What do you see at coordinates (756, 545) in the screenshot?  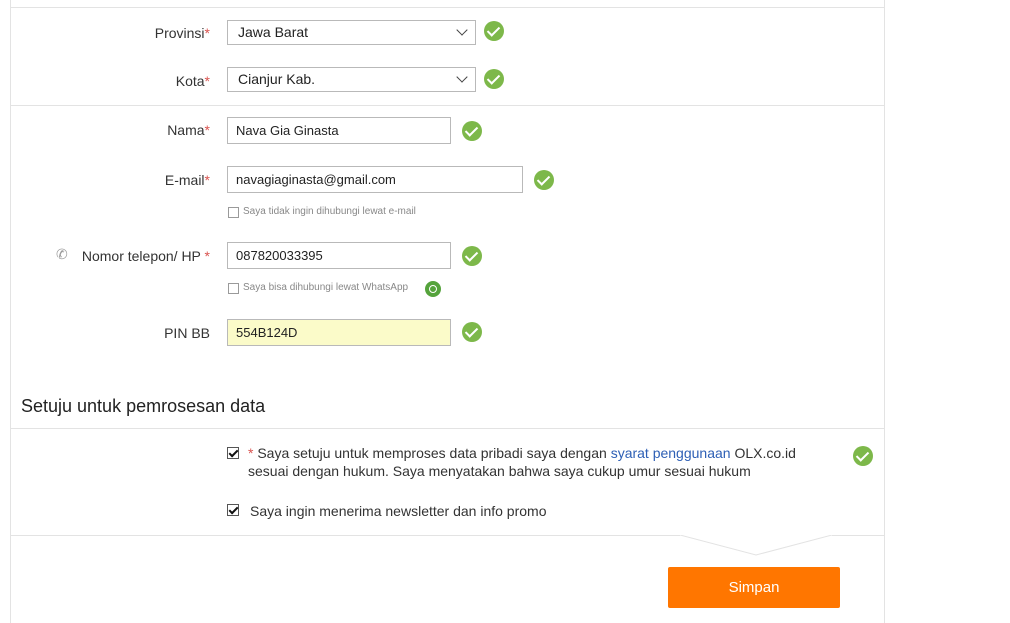 I see `section-pointer` at bounding box center [756, 545].